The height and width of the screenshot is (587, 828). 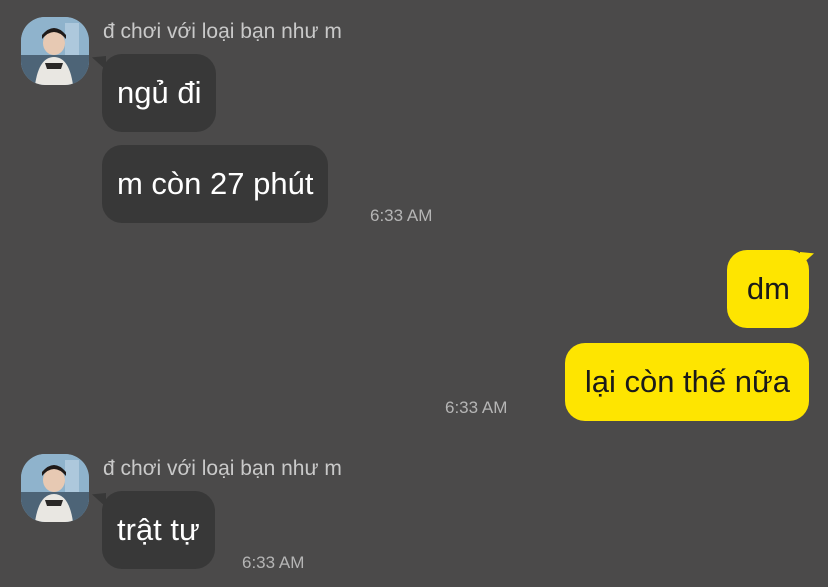 I want to click on incoming-message-bubble: trật tự, so click(x=158, y=530).